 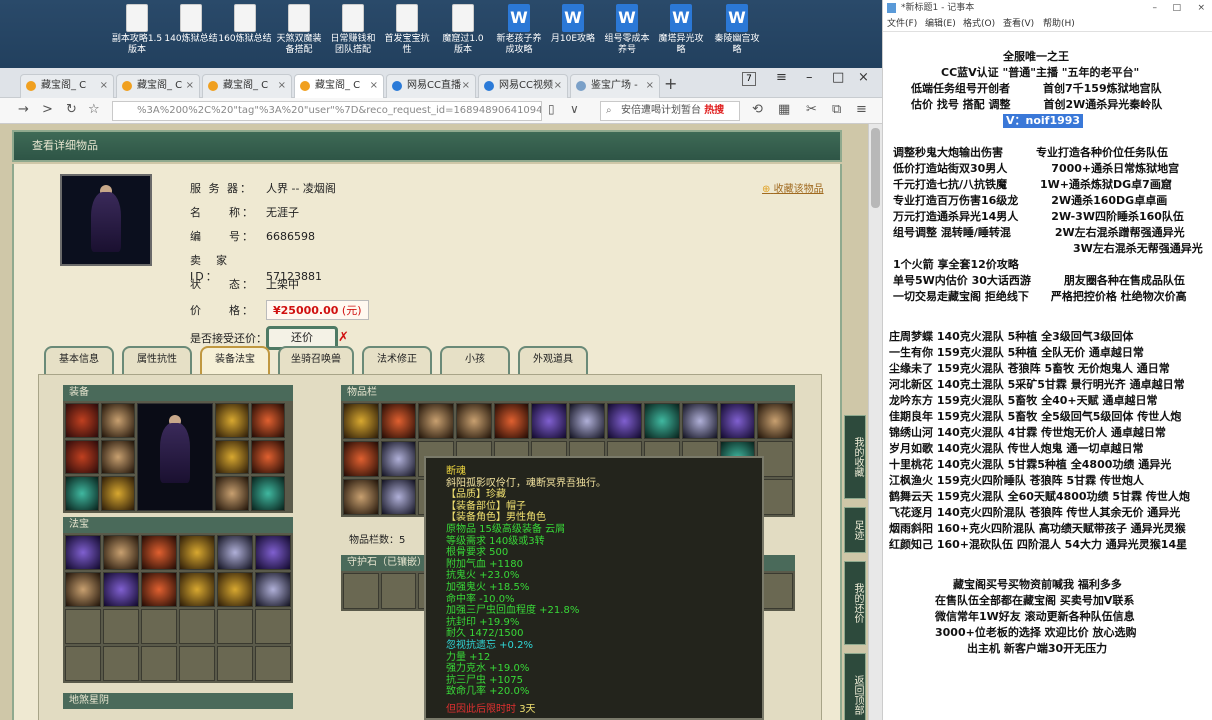 What do you see at coordinates (519, 33) in the screenshot?
I see `desktop-file: W 新老孩子养 成攻略` at bounding box center [519, 33].